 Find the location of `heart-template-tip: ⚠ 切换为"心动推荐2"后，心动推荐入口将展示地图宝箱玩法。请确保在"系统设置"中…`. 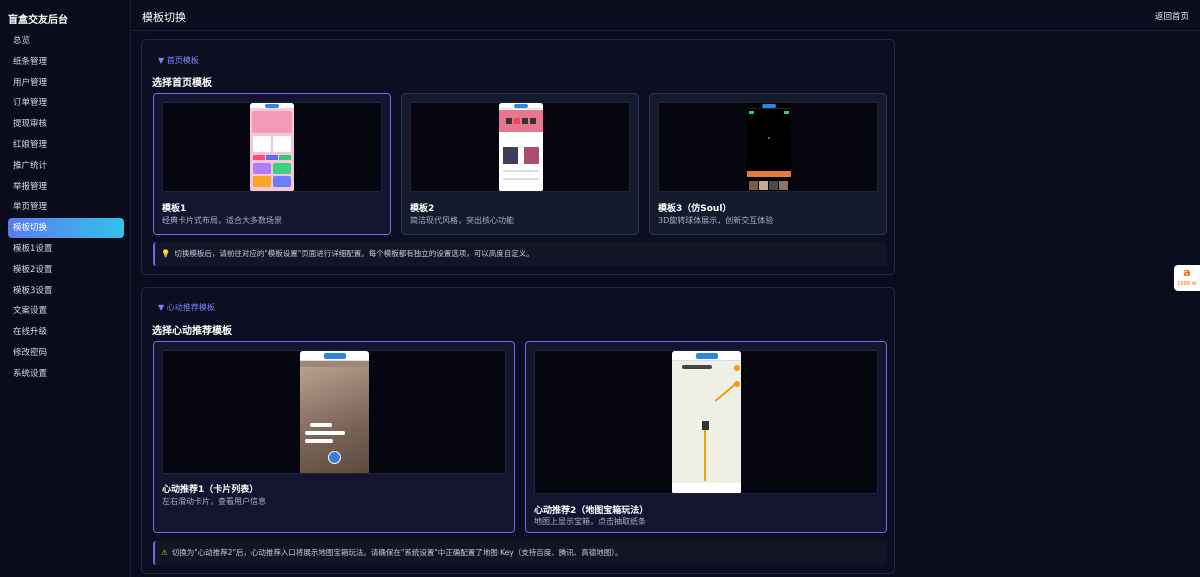

heart-template-tip: ⚠ 切换为"心动推荐2"后，心动推荐入口将展示地图宝箱玩法。请确保在"系统设置"中… is located at coordinates (520, 553).